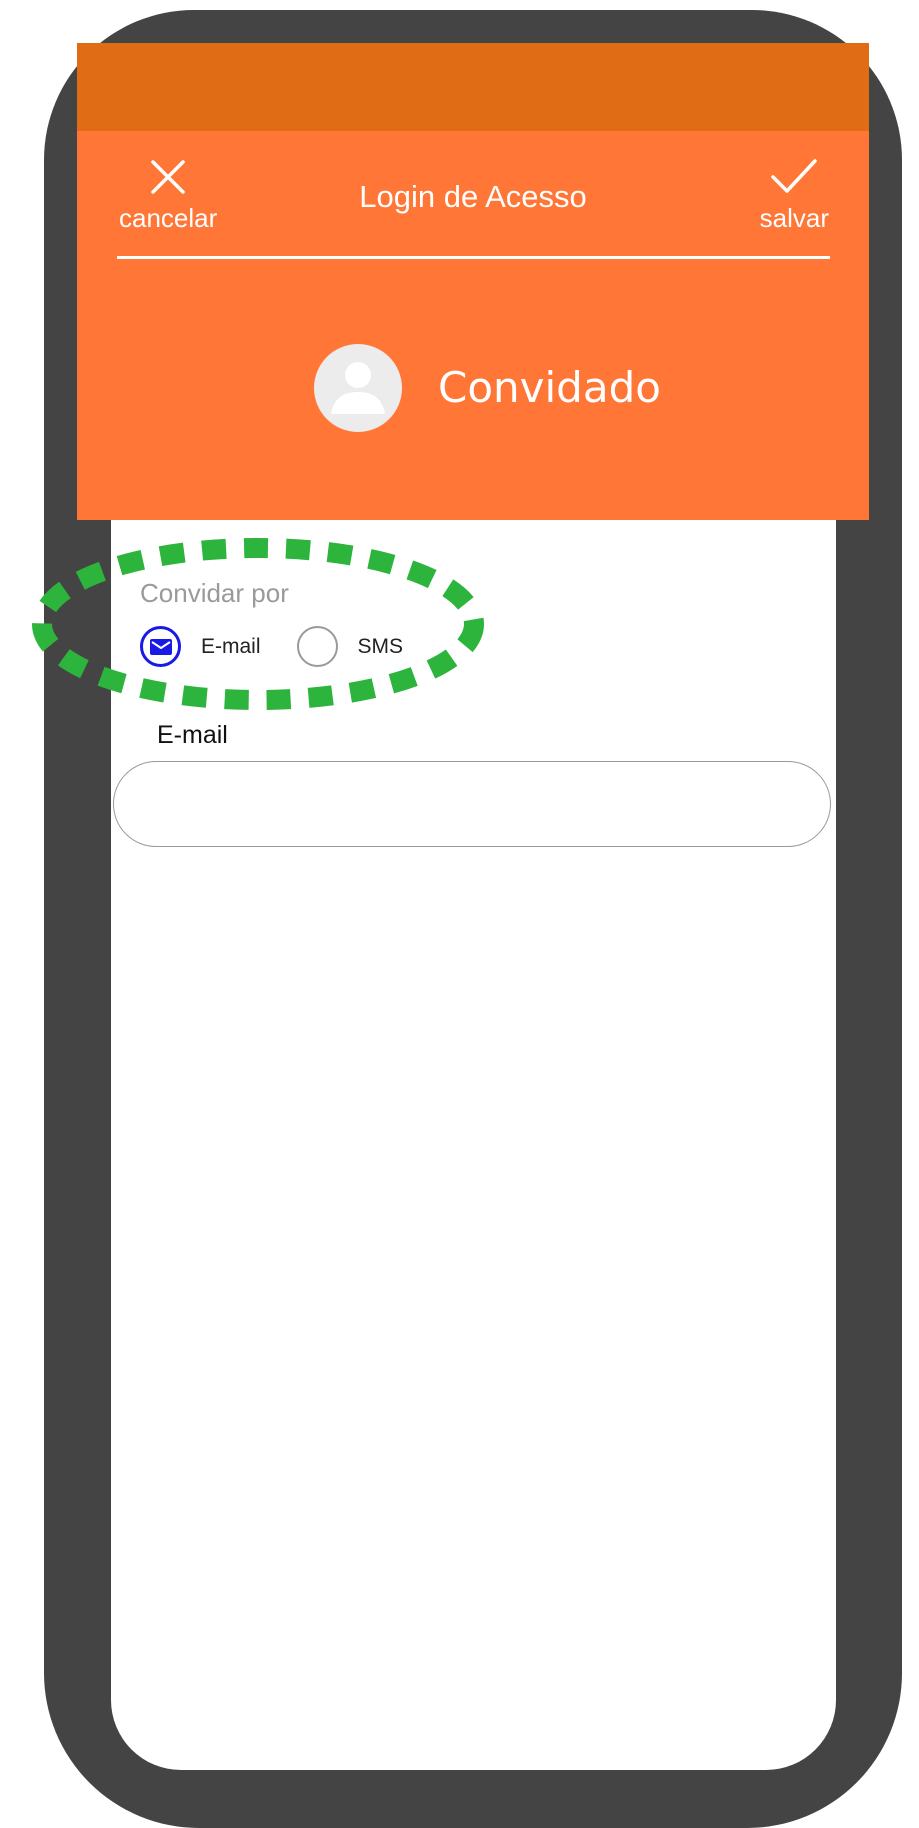 Image resolution: width=919 pixels, height=1828 pixels. What do you see at coordinates (473, 196) in the screenshot?
I see `page-title: Login de Acesso` at bounding box center [473, 196].